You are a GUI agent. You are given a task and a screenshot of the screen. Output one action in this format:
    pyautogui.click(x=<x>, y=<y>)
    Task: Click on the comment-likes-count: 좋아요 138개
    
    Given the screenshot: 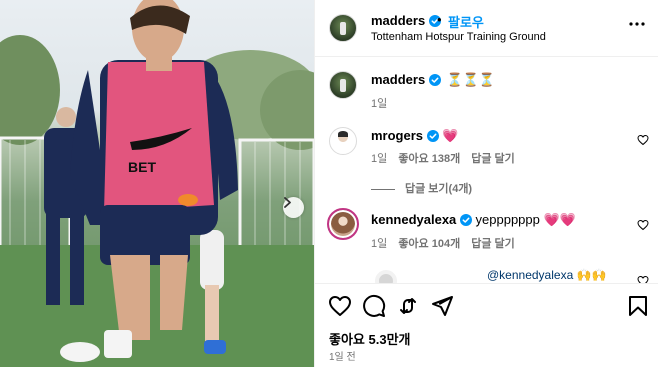 What is the action you would take?
    pyautogui.click(x=429, y=159)
    